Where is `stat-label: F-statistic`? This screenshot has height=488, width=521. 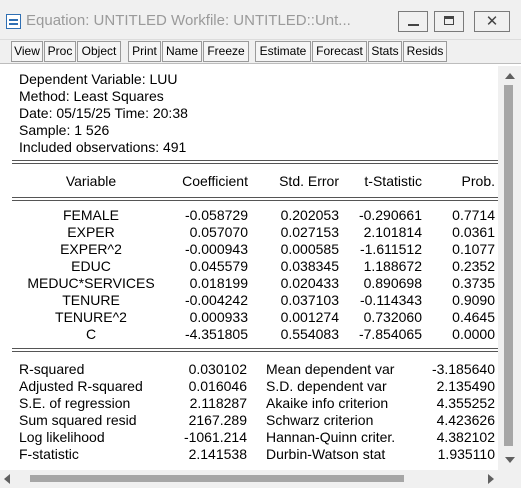
stat-label: F-statistic is located at coordinates (49, 454).